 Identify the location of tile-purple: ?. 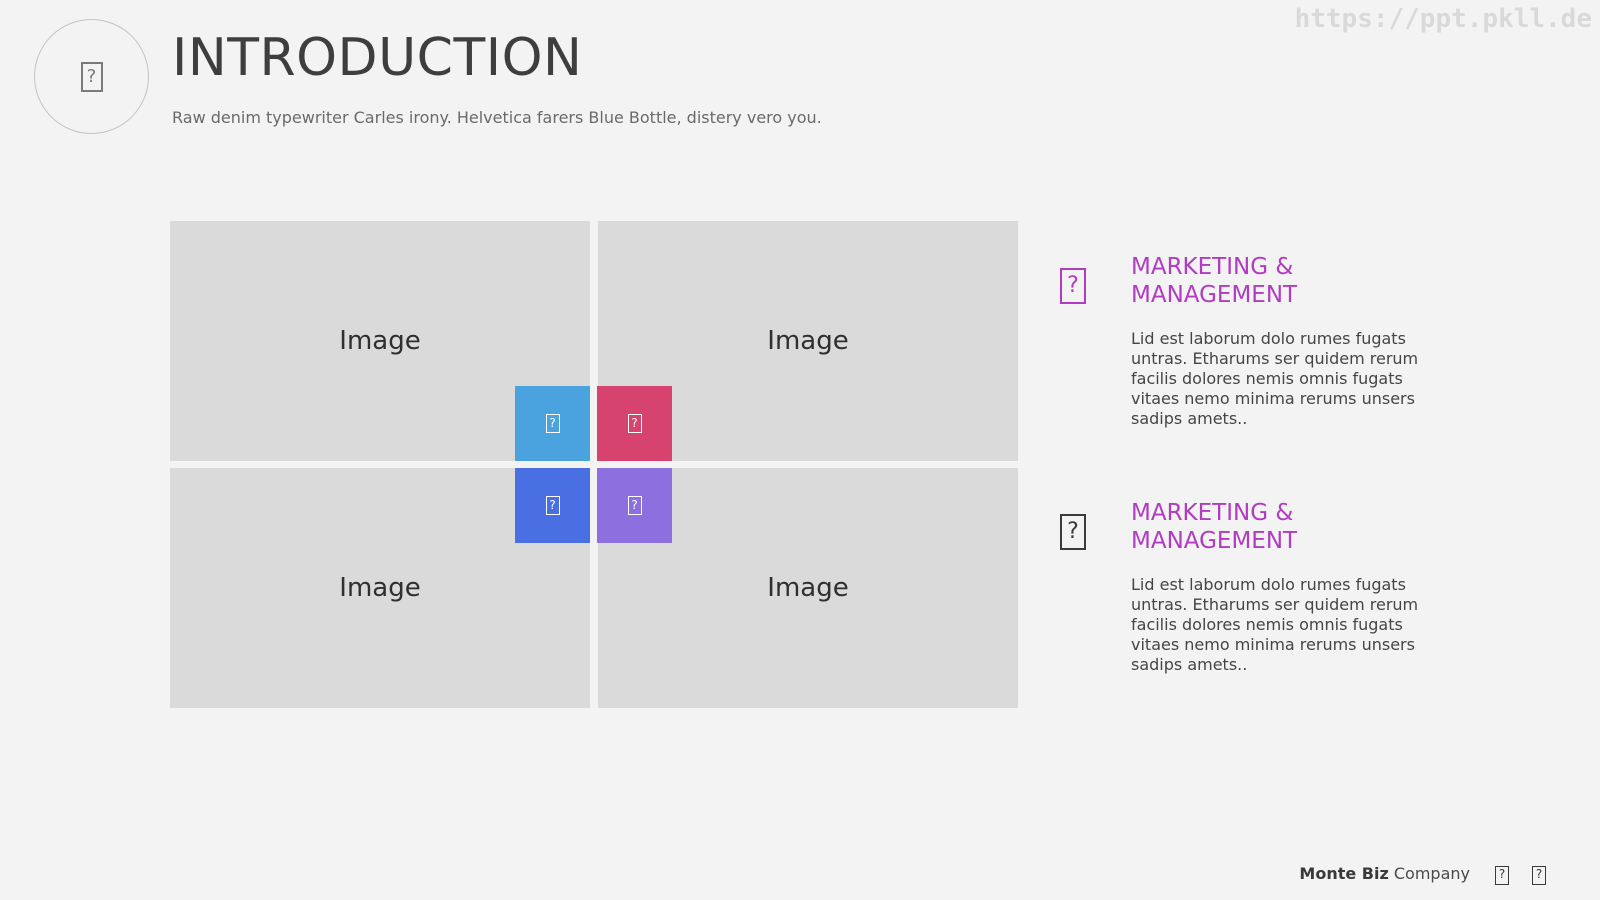
(634, 505).